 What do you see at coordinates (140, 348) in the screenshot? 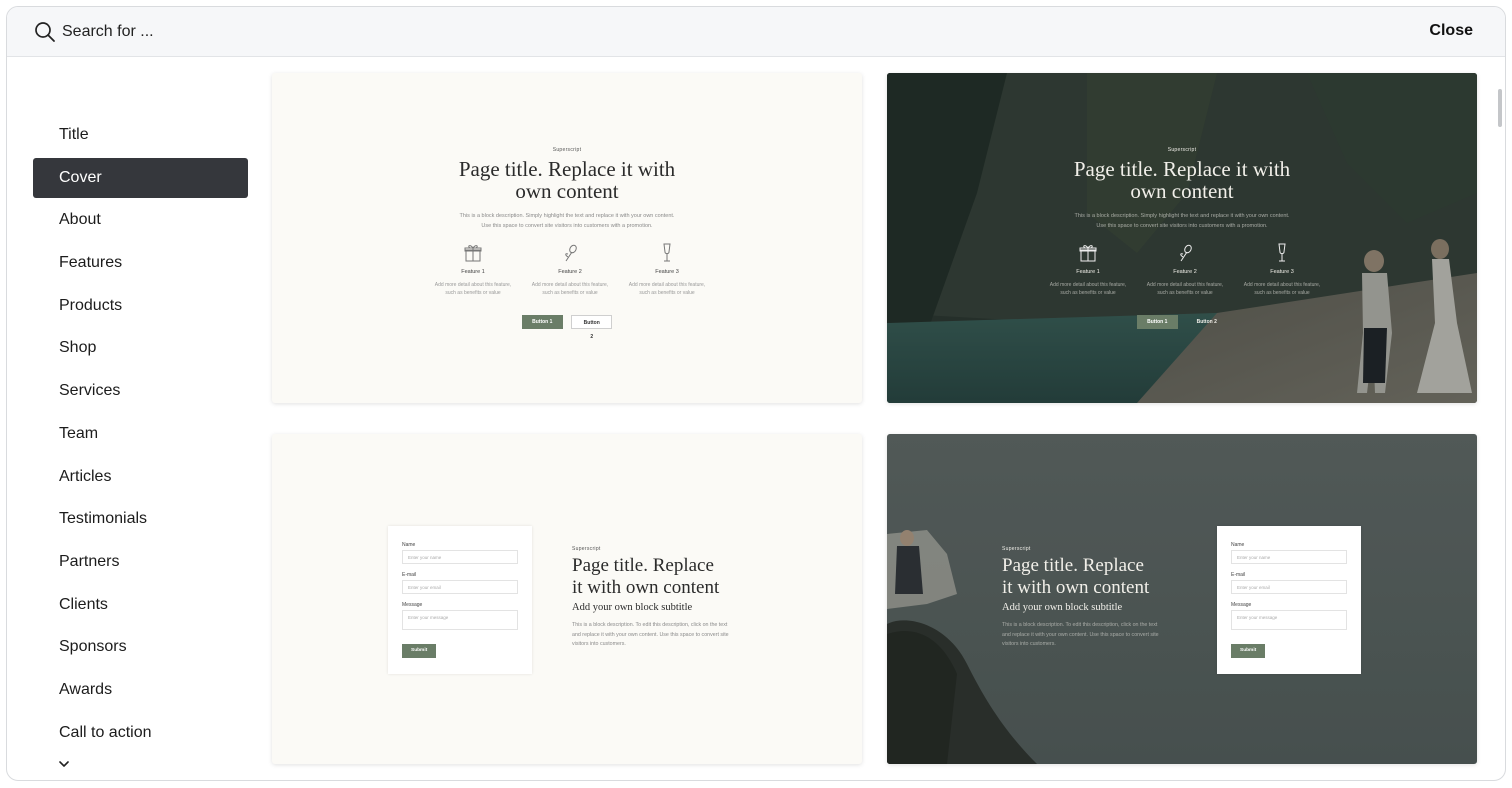
I see `sidebar-item-shop: Shop` at bounding box center [140, 348].